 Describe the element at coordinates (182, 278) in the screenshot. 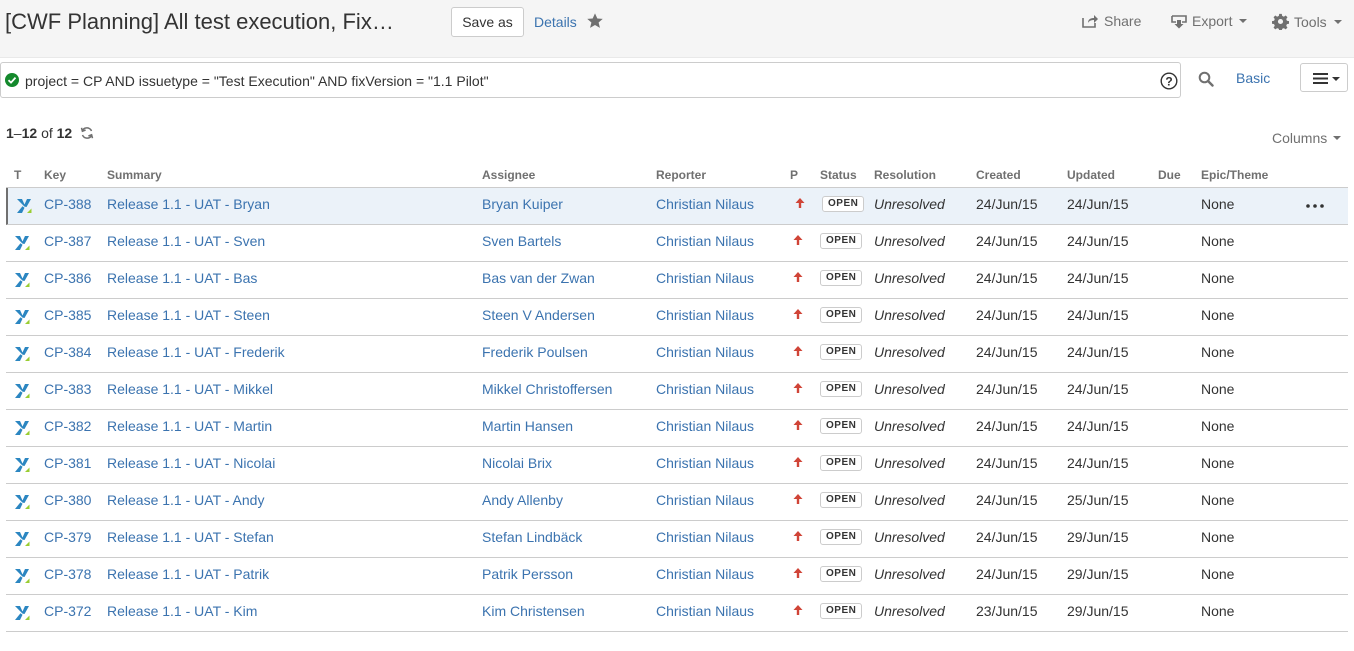

I see `issue-summary-link: Release 1.1 - UAT - Bas` at that location.